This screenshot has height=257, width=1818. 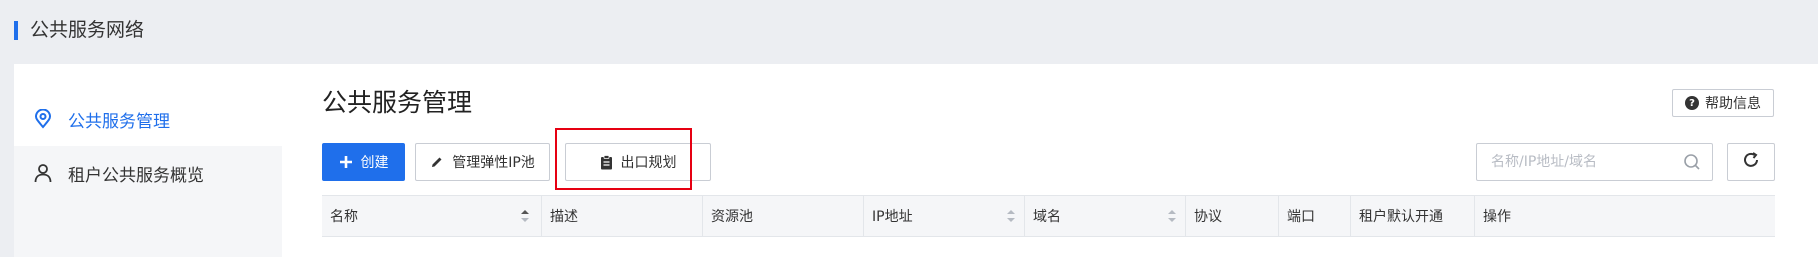 I want to click on column-header-actions: 操作, so click(x=1623, y=216).